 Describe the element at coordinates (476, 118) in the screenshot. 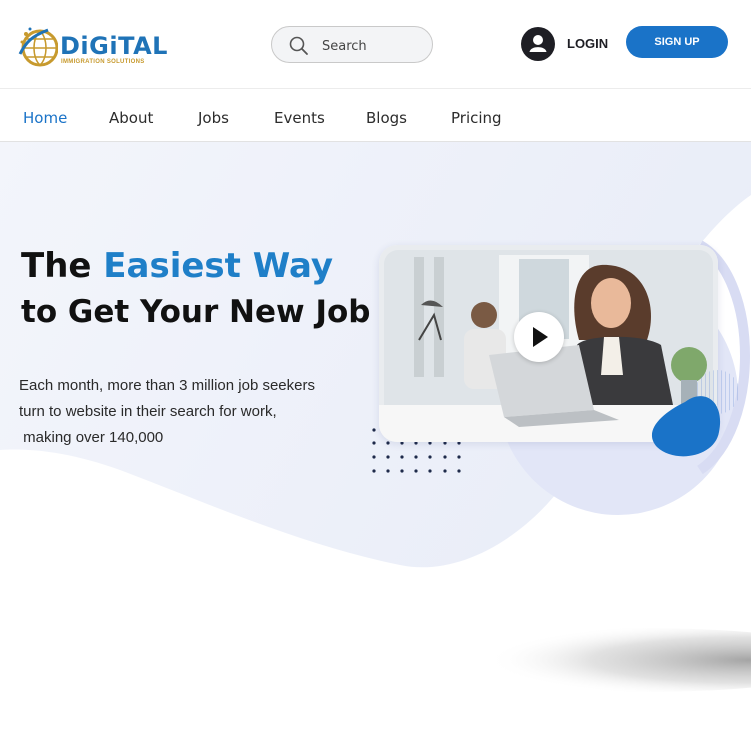

I see `nav-item-pricing: Pricing` at that location.